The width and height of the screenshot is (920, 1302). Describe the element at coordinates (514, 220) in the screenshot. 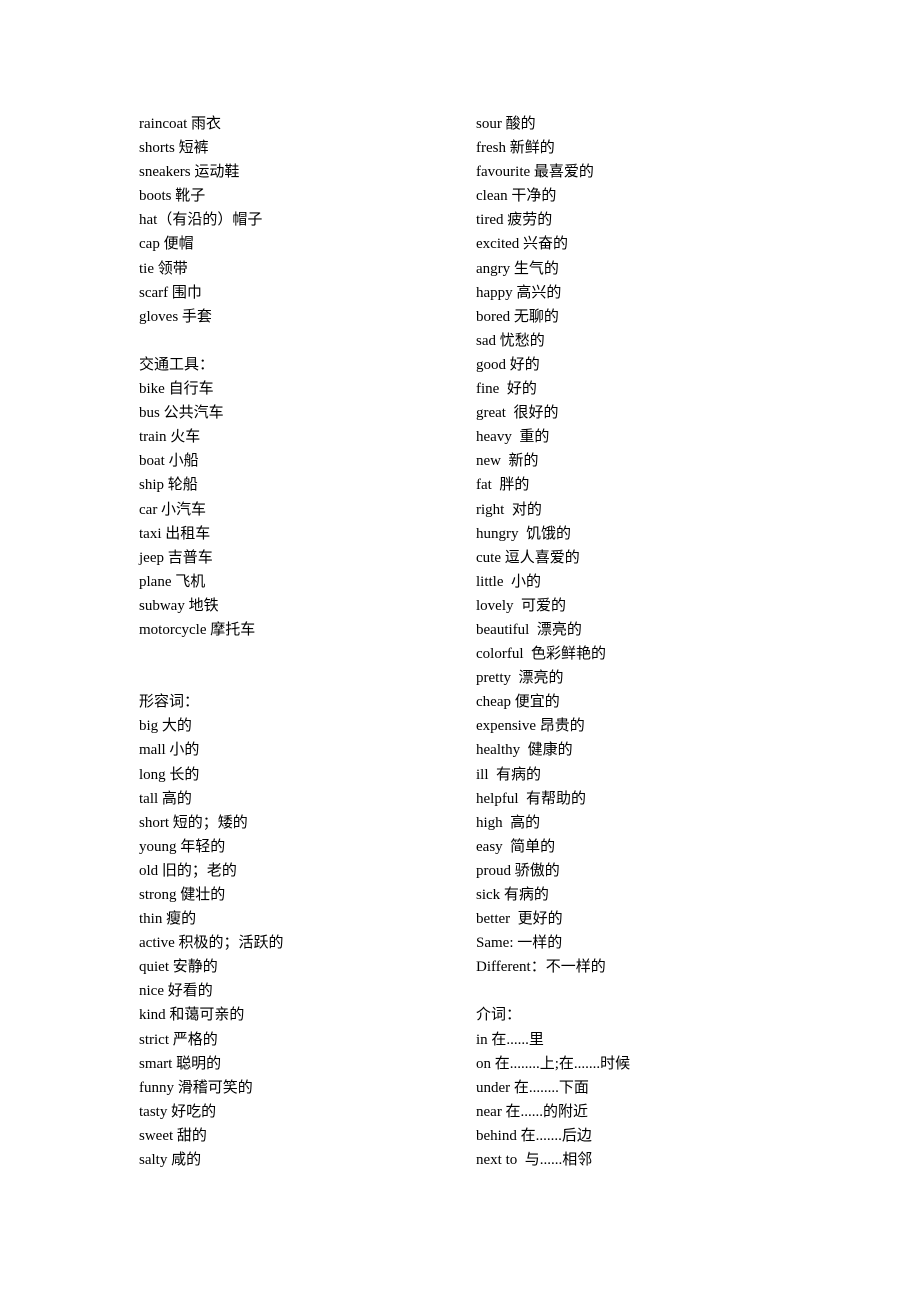

I see `vocab-entry: tired 疲劳的` at that location.